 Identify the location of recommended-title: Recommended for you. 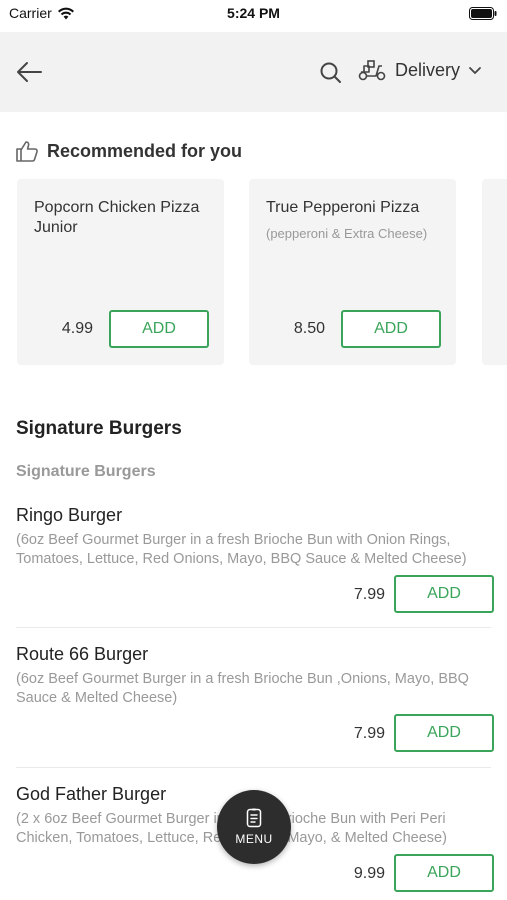
(145, 150).